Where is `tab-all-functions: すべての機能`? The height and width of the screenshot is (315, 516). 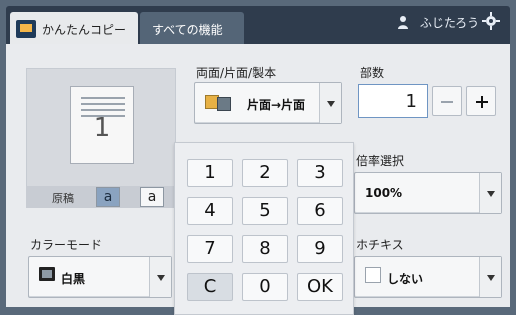 tab-all-functions: すべての機能 is located at coordinates (192, 29).